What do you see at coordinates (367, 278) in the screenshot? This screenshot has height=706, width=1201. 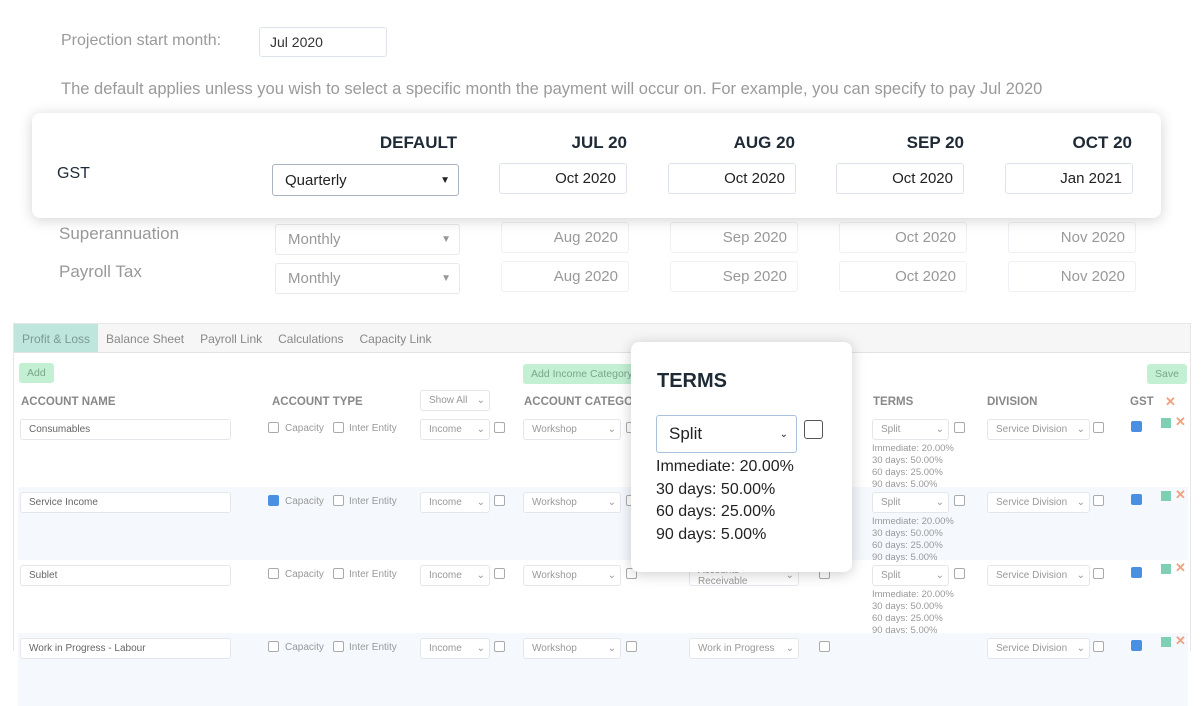 I see `payroll-default-select: Monthly ▼` at bounding box center [367, 278].